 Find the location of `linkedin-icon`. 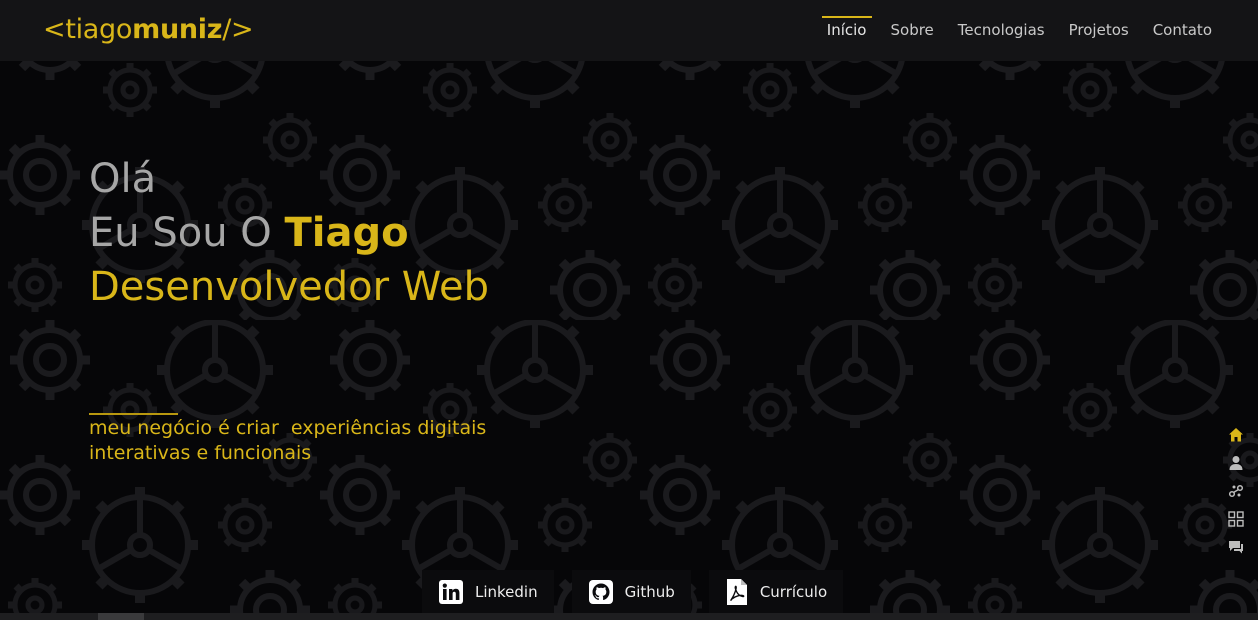

linkedin-icon is located at coordinates (451, 592).